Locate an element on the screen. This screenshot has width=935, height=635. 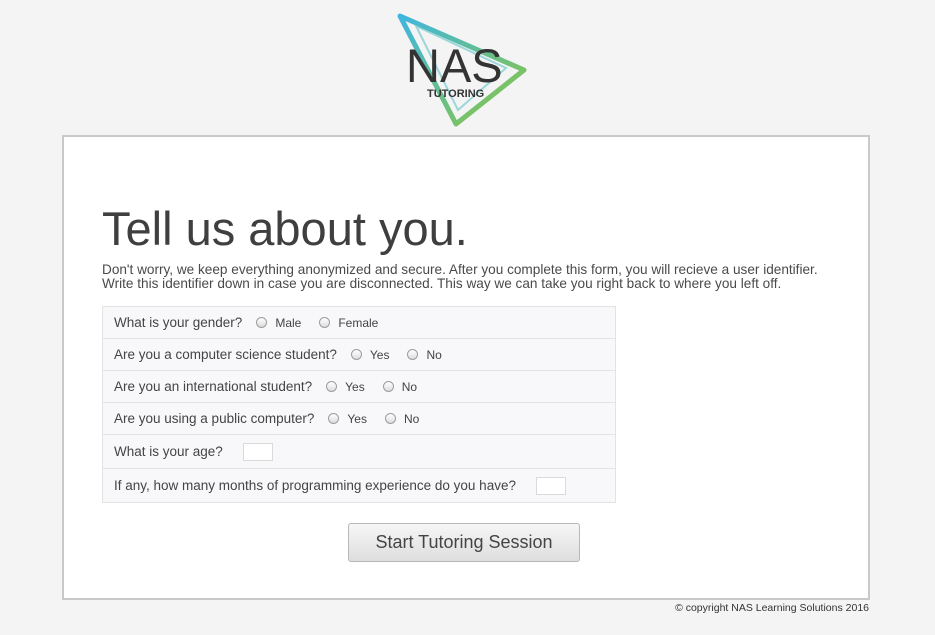
page-title: Tell us about you. is located at coordinates (285, 228).